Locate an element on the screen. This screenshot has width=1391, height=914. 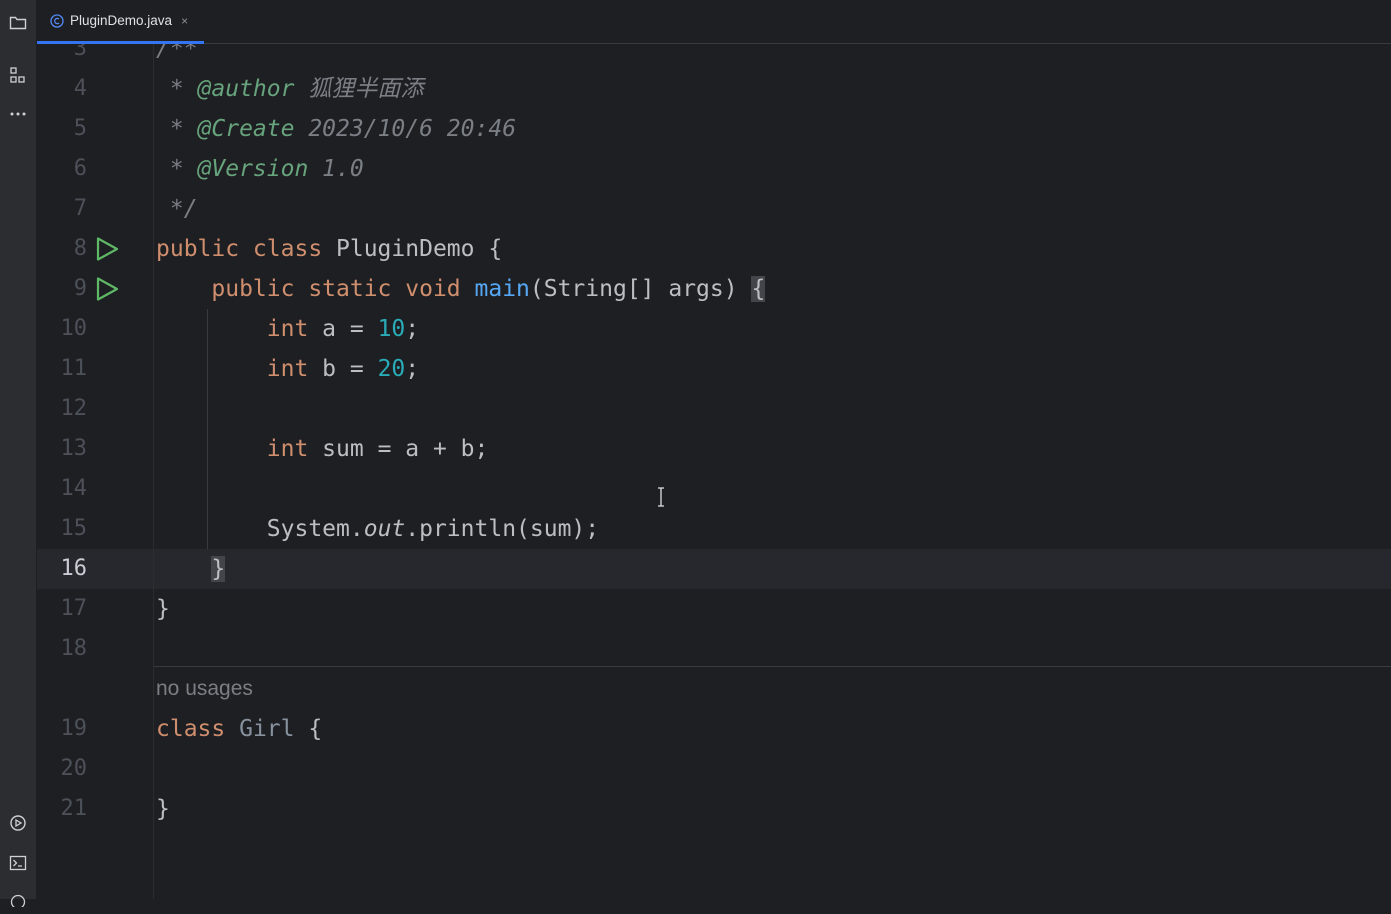
code-line-4: * @author 狐狸半面添 is located at coordinates (290, 89).